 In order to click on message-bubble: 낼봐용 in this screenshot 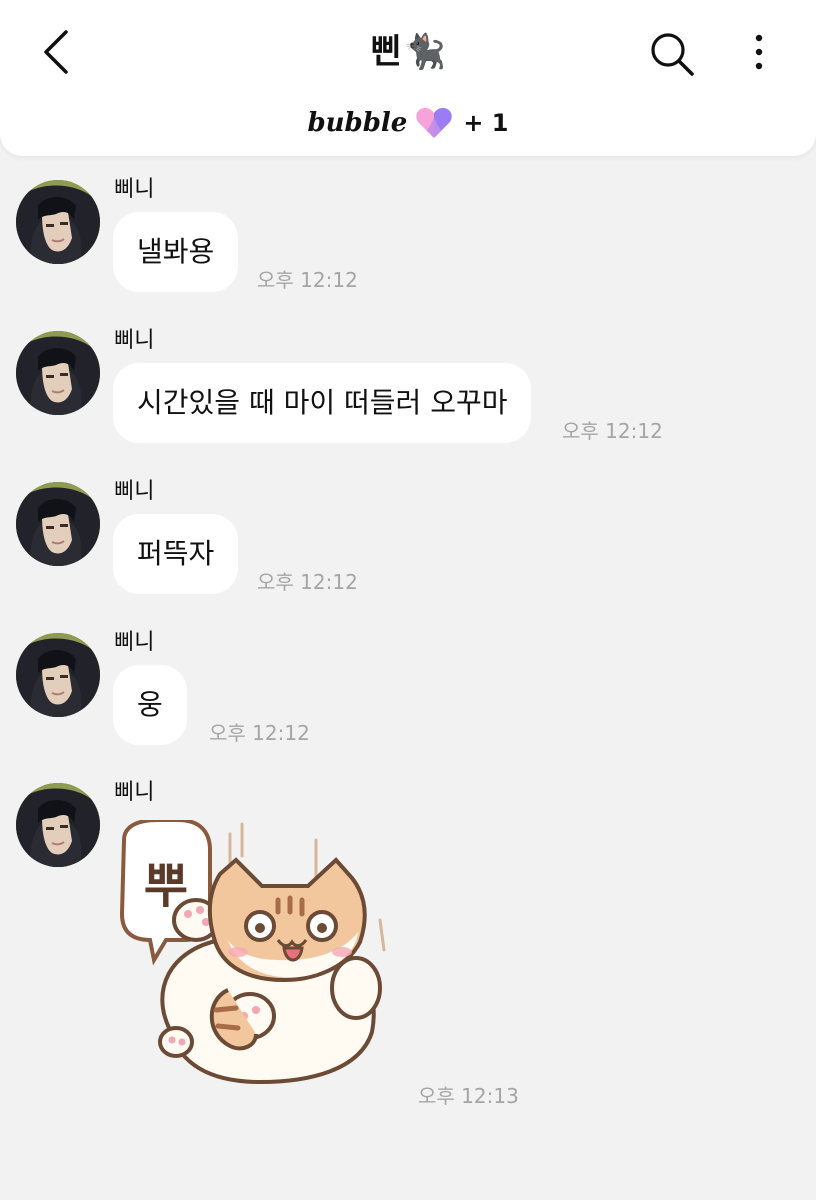, I will do `click(176, 252)`.